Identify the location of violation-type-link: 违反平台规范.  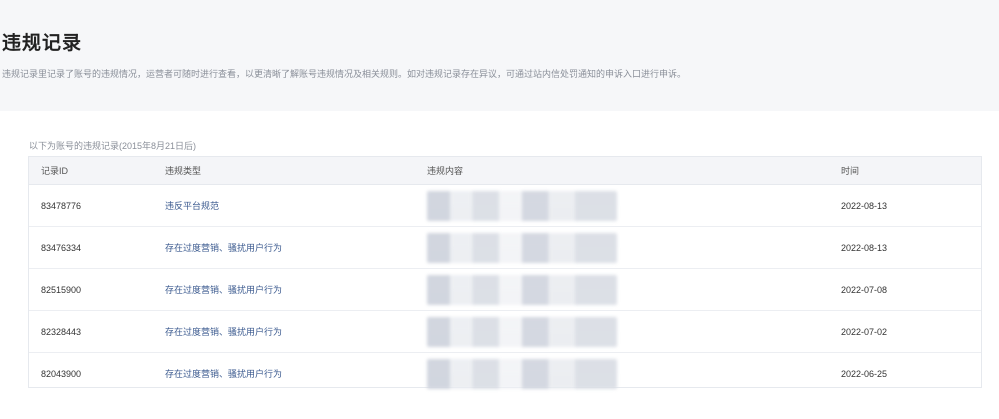
(192, 205).